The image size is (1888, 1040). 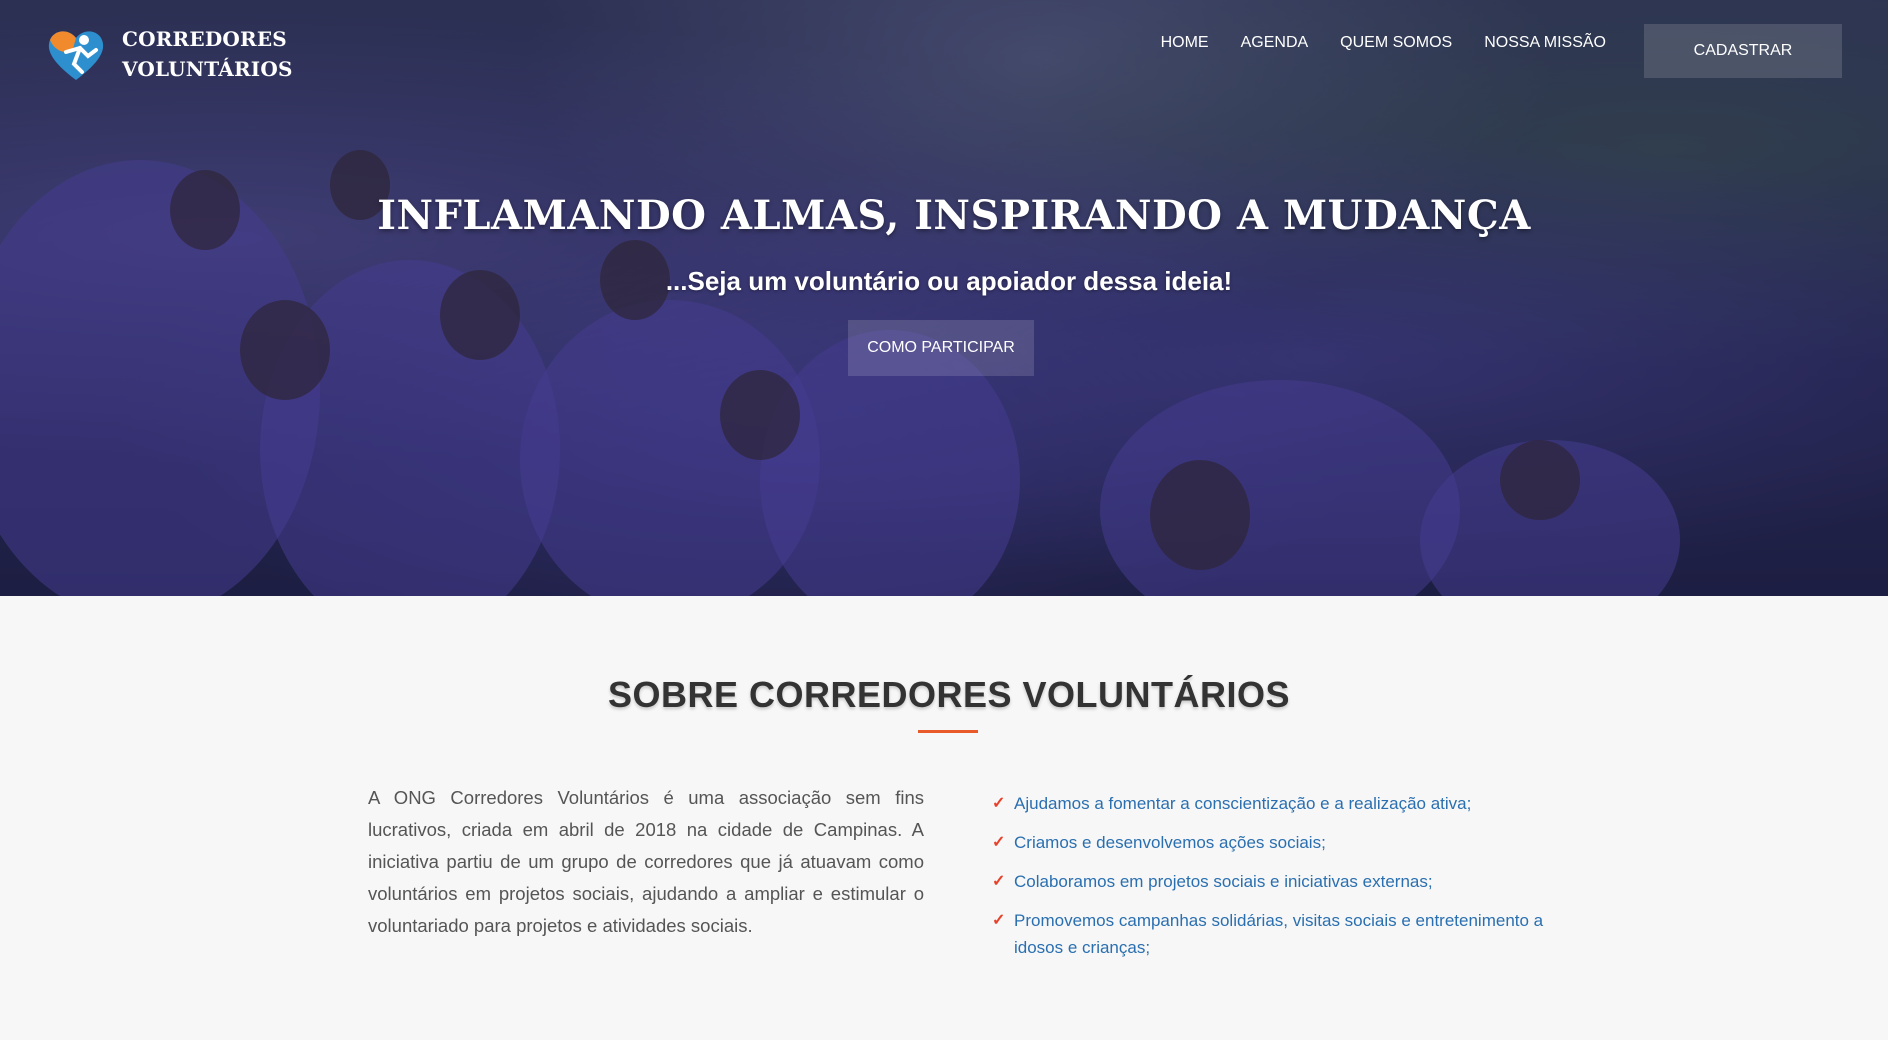 I want to click on nav-home: HOME, so click(x=1185, y=43).